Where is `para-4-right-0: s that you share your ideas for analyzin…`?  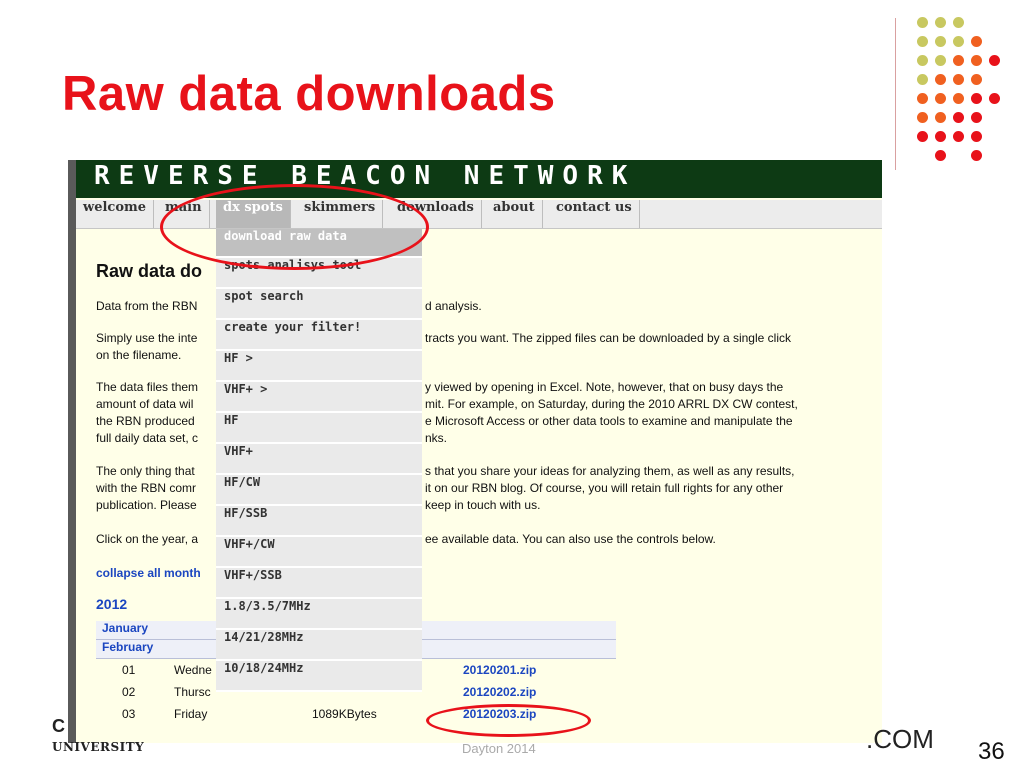 para-4-right-0: s that you share your ideas for analyzin… is located at coordinates (610, 471).